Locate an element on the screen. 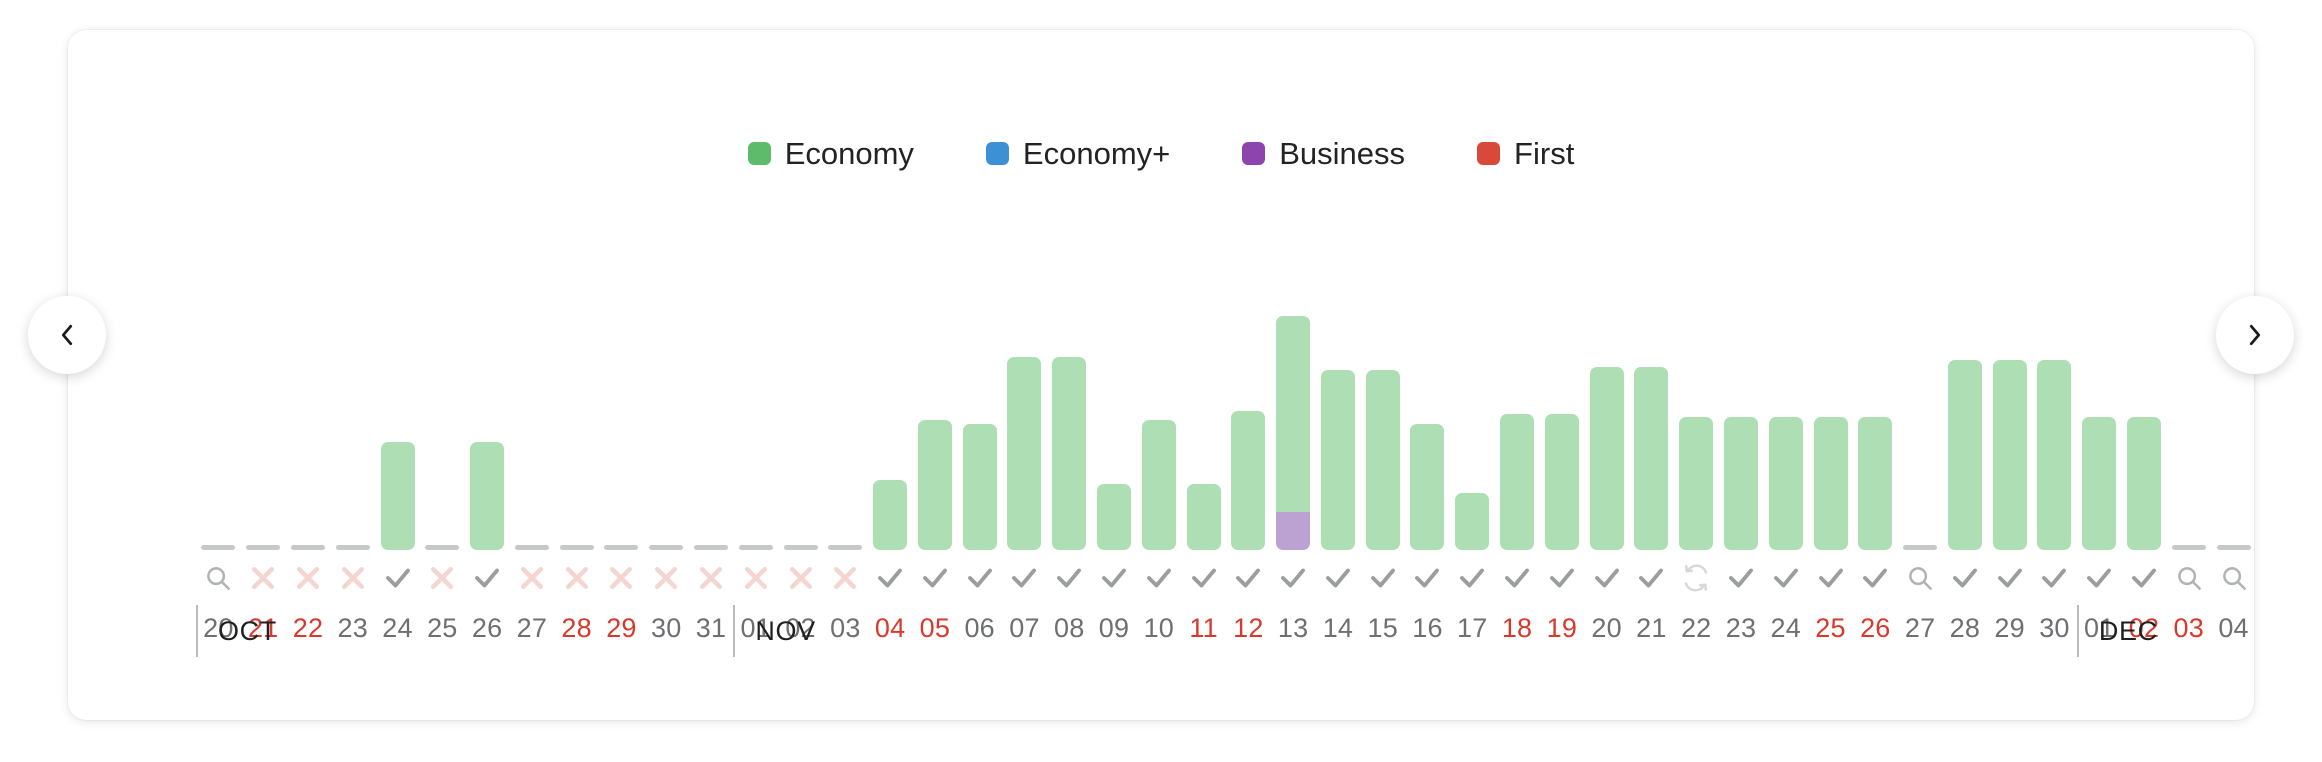  day-column: 31 is located at coordinates (711, 465).